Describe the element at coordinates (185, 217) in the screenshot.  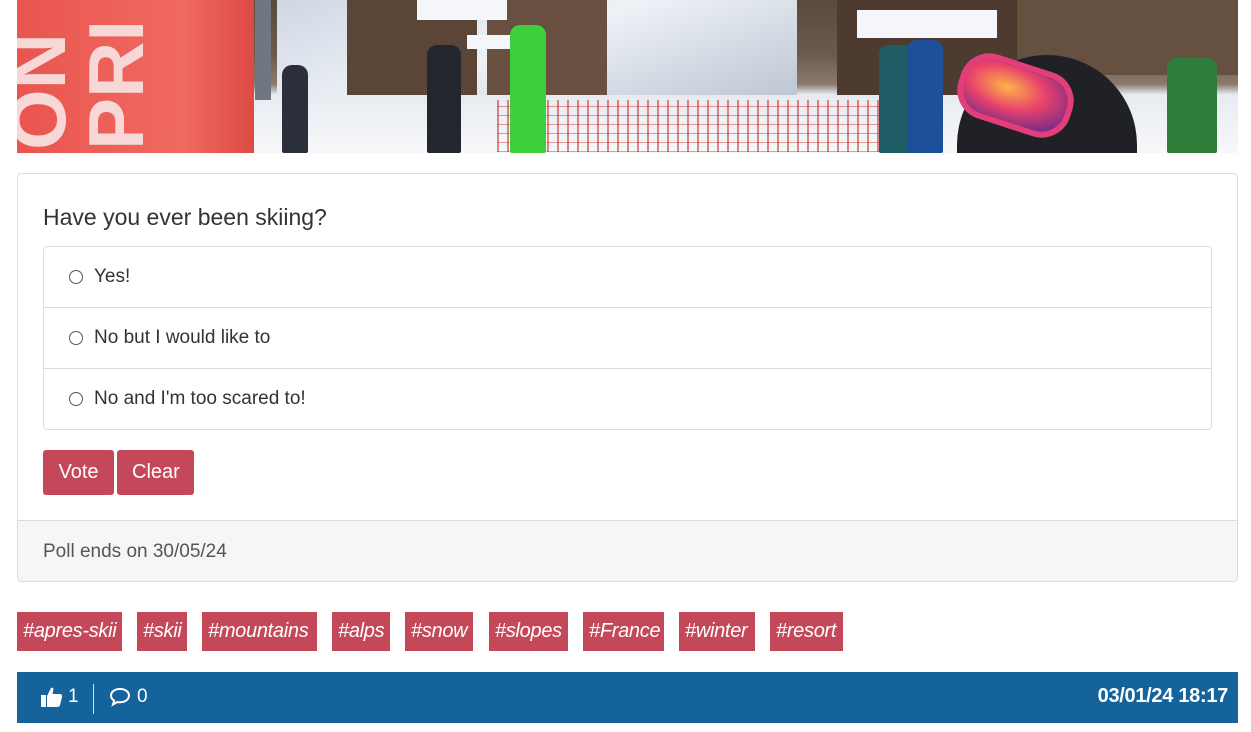
I see `poll-question: Have you ever been skiing?` at that location.